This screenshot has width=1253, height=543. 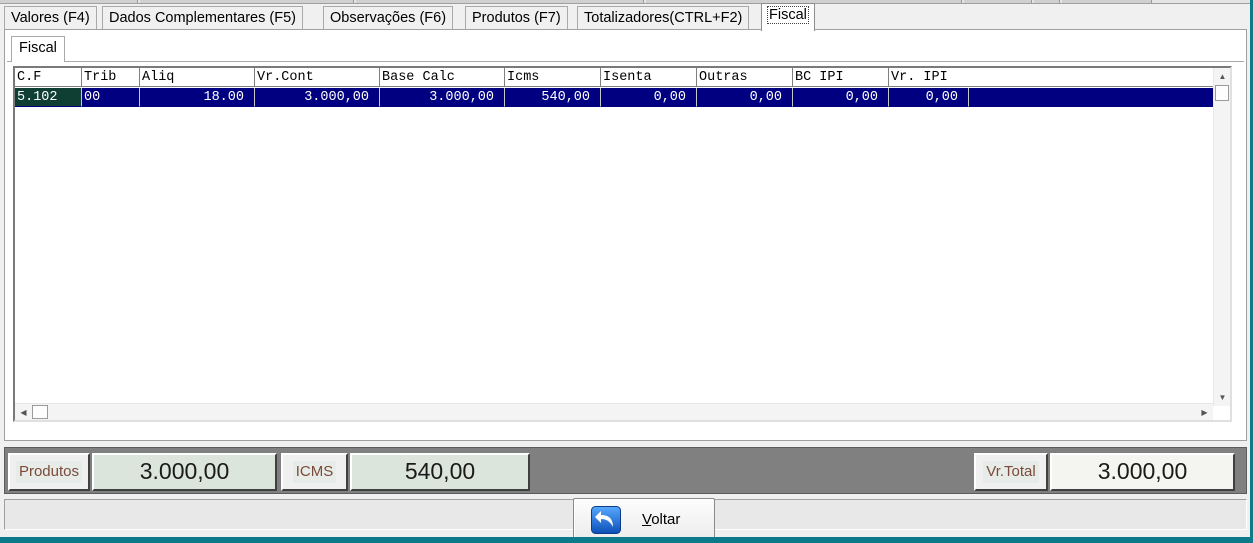 I want to click on horizontal-scroll-thumb, so click(x=40, y=412).